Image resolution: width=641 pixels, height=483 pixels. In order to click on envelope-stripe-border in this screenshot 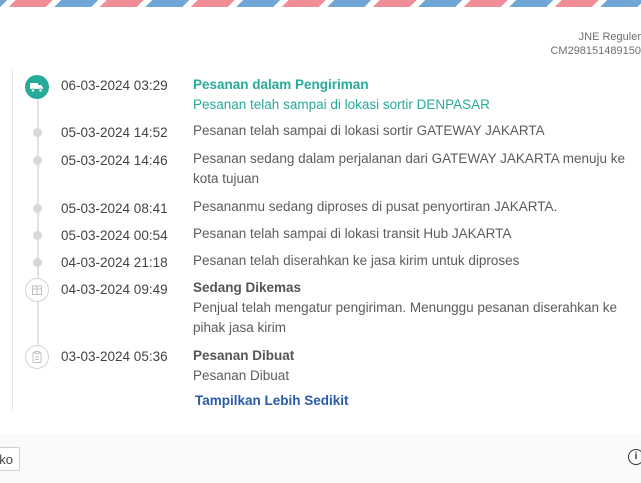, I will do `click(320, 3)`.